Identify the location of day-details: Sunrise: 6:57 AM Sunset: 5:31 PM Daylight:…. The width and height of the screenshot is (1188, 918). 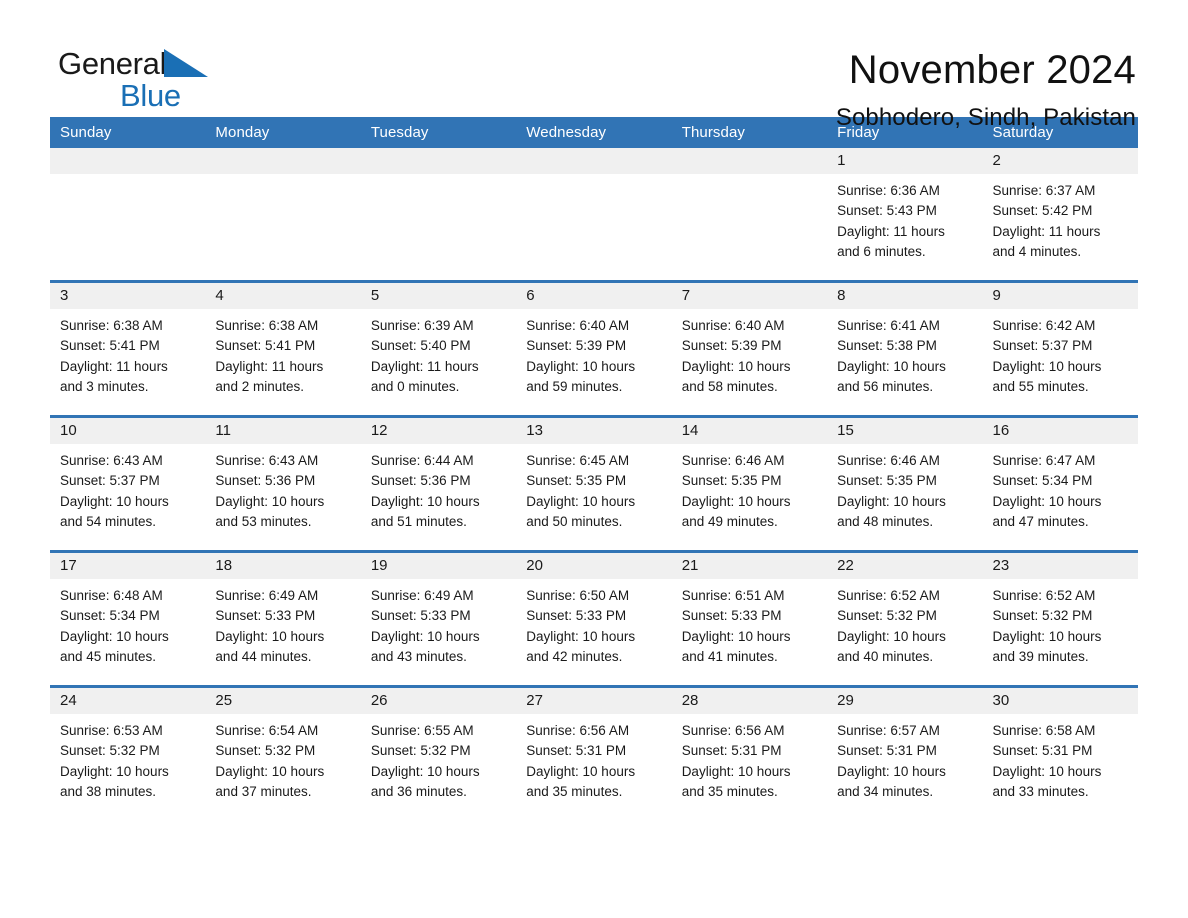
(904, 758).